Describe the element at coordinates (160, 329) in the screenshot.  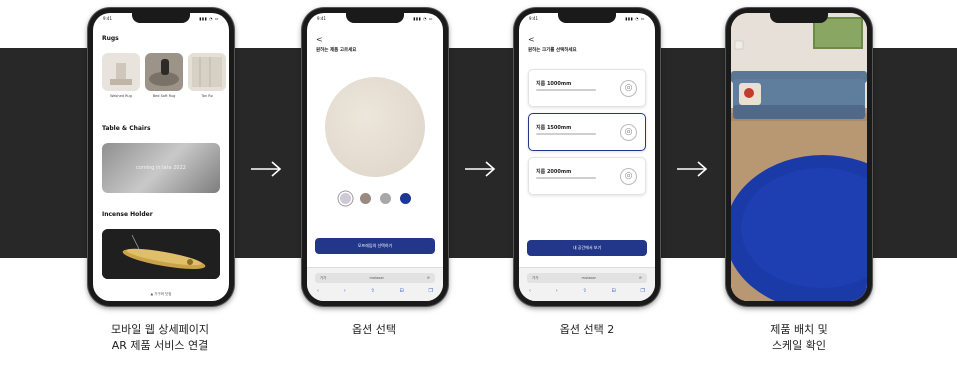
I see `caption-line: 모바일 웹 상세페이지` at that location.